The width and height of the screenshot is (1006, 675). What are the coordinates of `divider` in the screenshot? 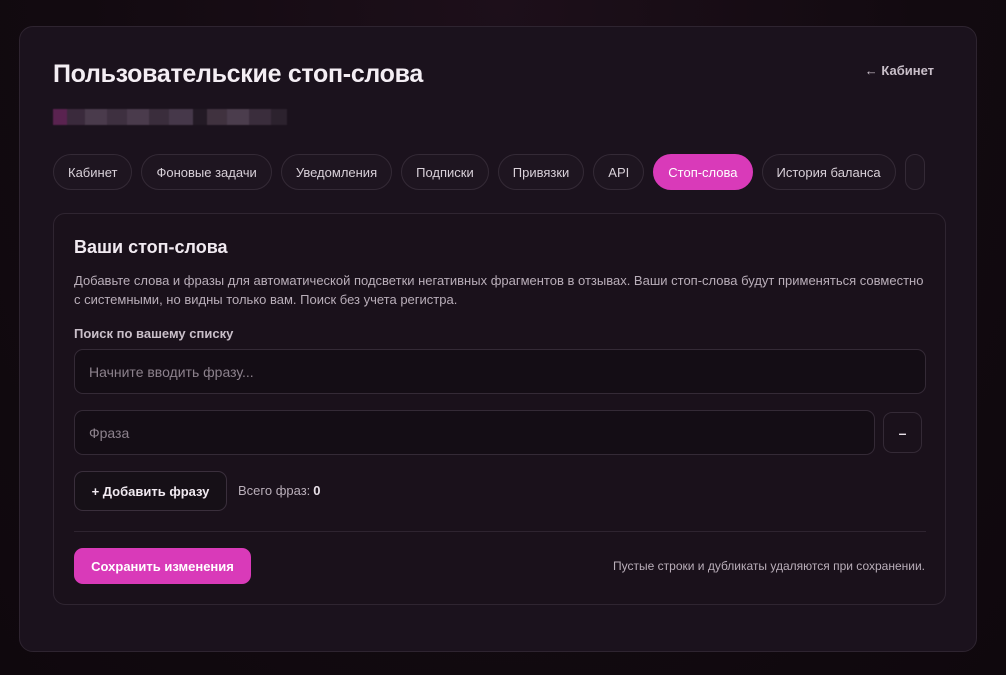 It's located at (500, 531).